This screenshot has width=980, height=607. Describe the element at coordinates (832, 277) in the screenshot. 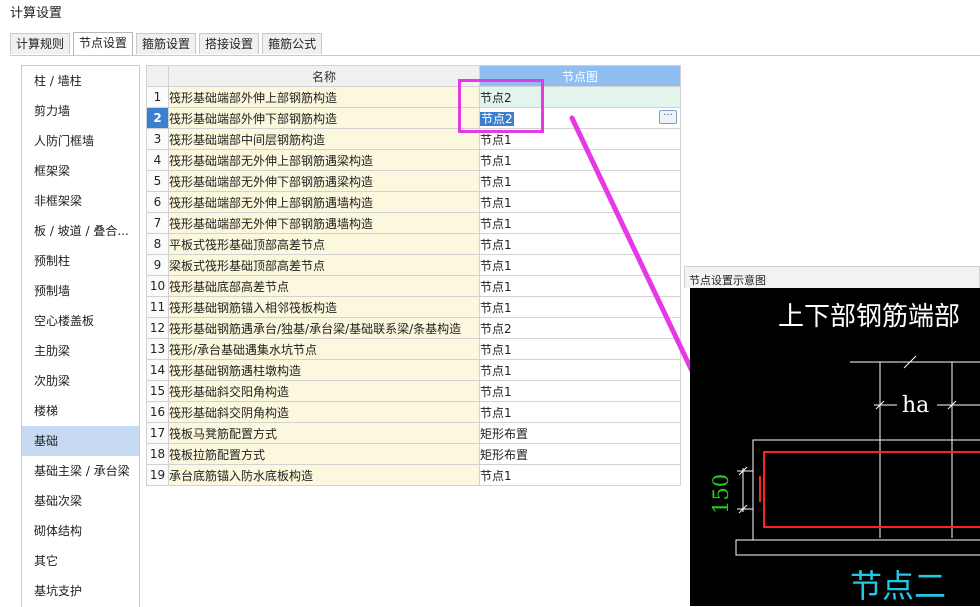

I see `preview-panel-header: 节点设置示意图` at that location.